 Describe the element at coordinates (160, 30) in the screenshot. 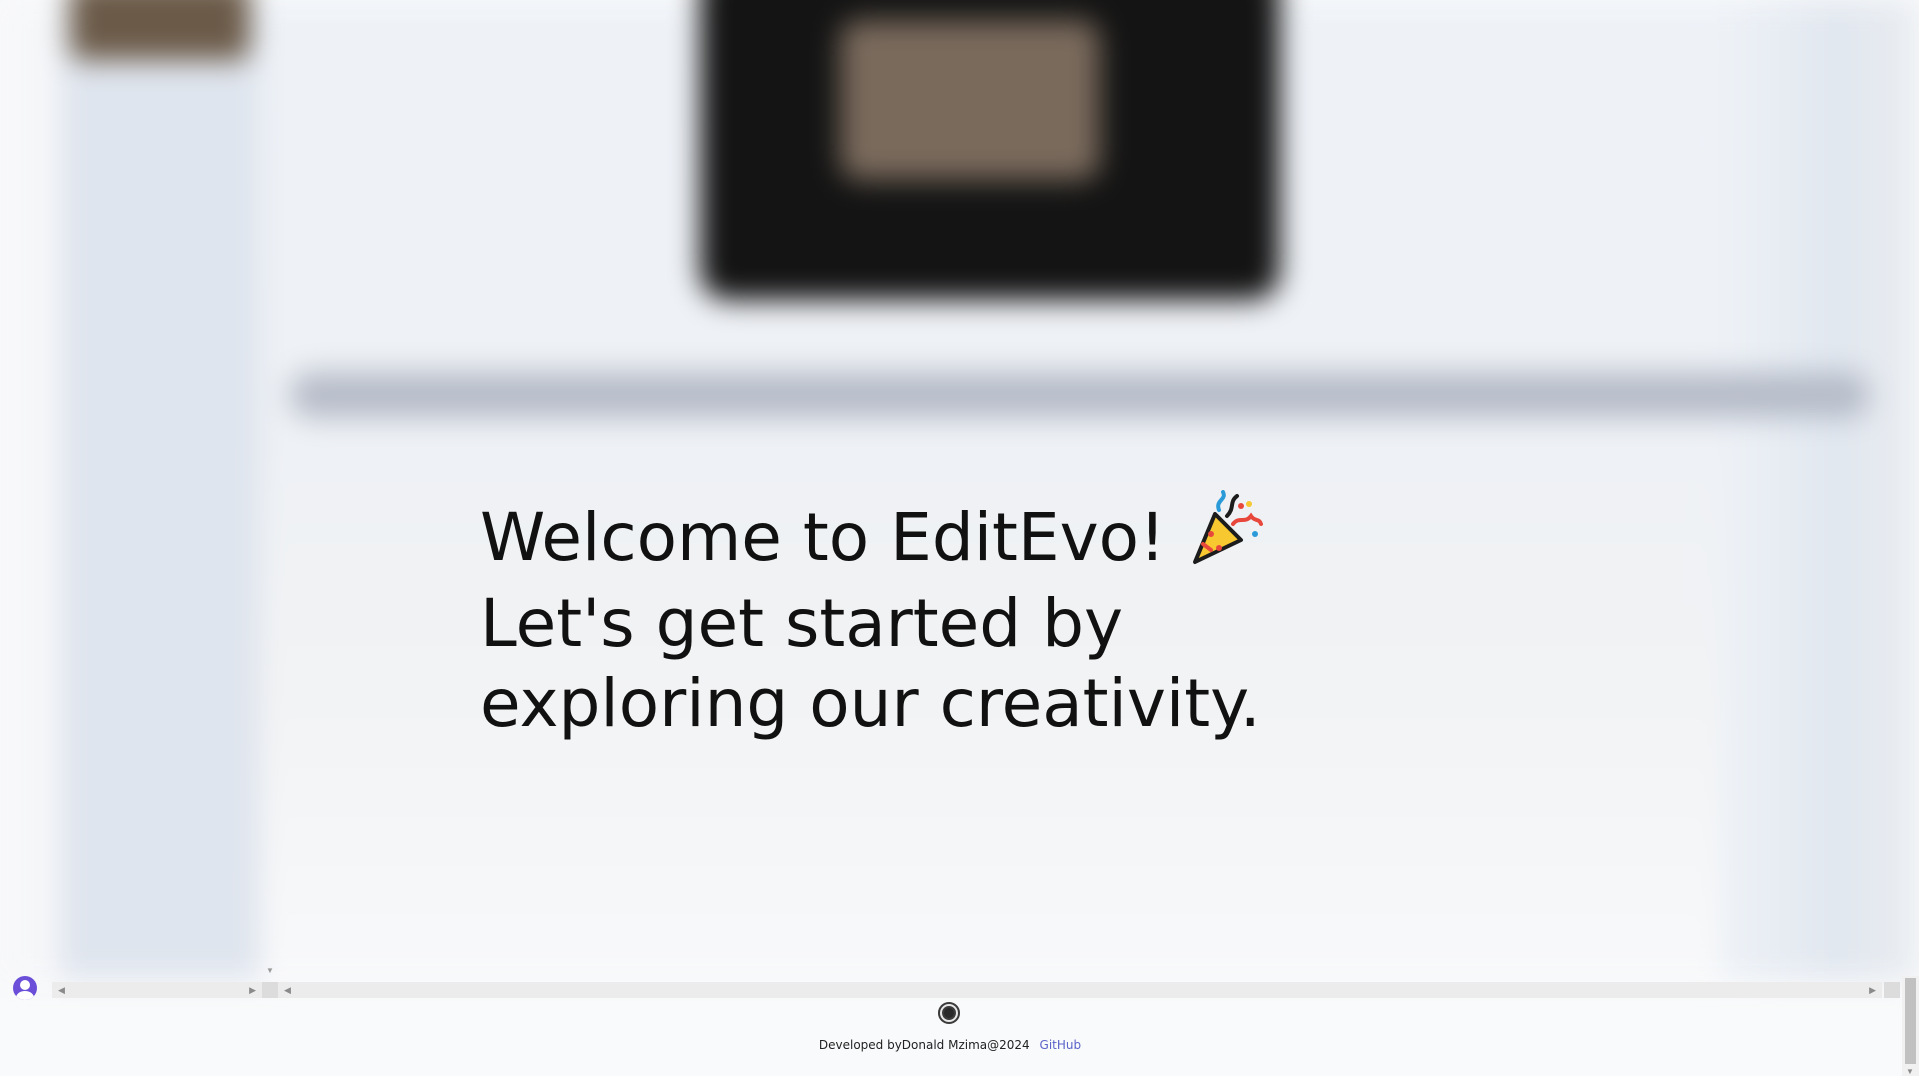

I see `blurred-media-thumbnail` at that location.